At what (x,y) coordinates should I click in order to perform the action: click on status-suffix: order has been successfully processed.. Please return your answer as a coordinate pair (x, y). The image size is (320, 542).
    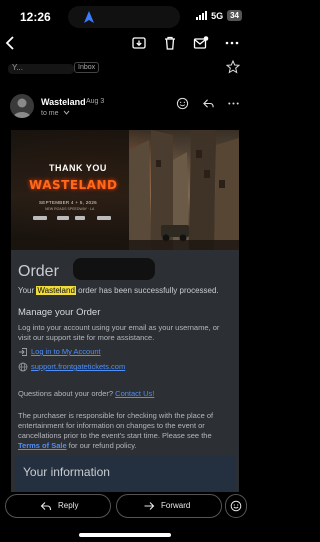
    Looking at the image, I should click on (148, 290).